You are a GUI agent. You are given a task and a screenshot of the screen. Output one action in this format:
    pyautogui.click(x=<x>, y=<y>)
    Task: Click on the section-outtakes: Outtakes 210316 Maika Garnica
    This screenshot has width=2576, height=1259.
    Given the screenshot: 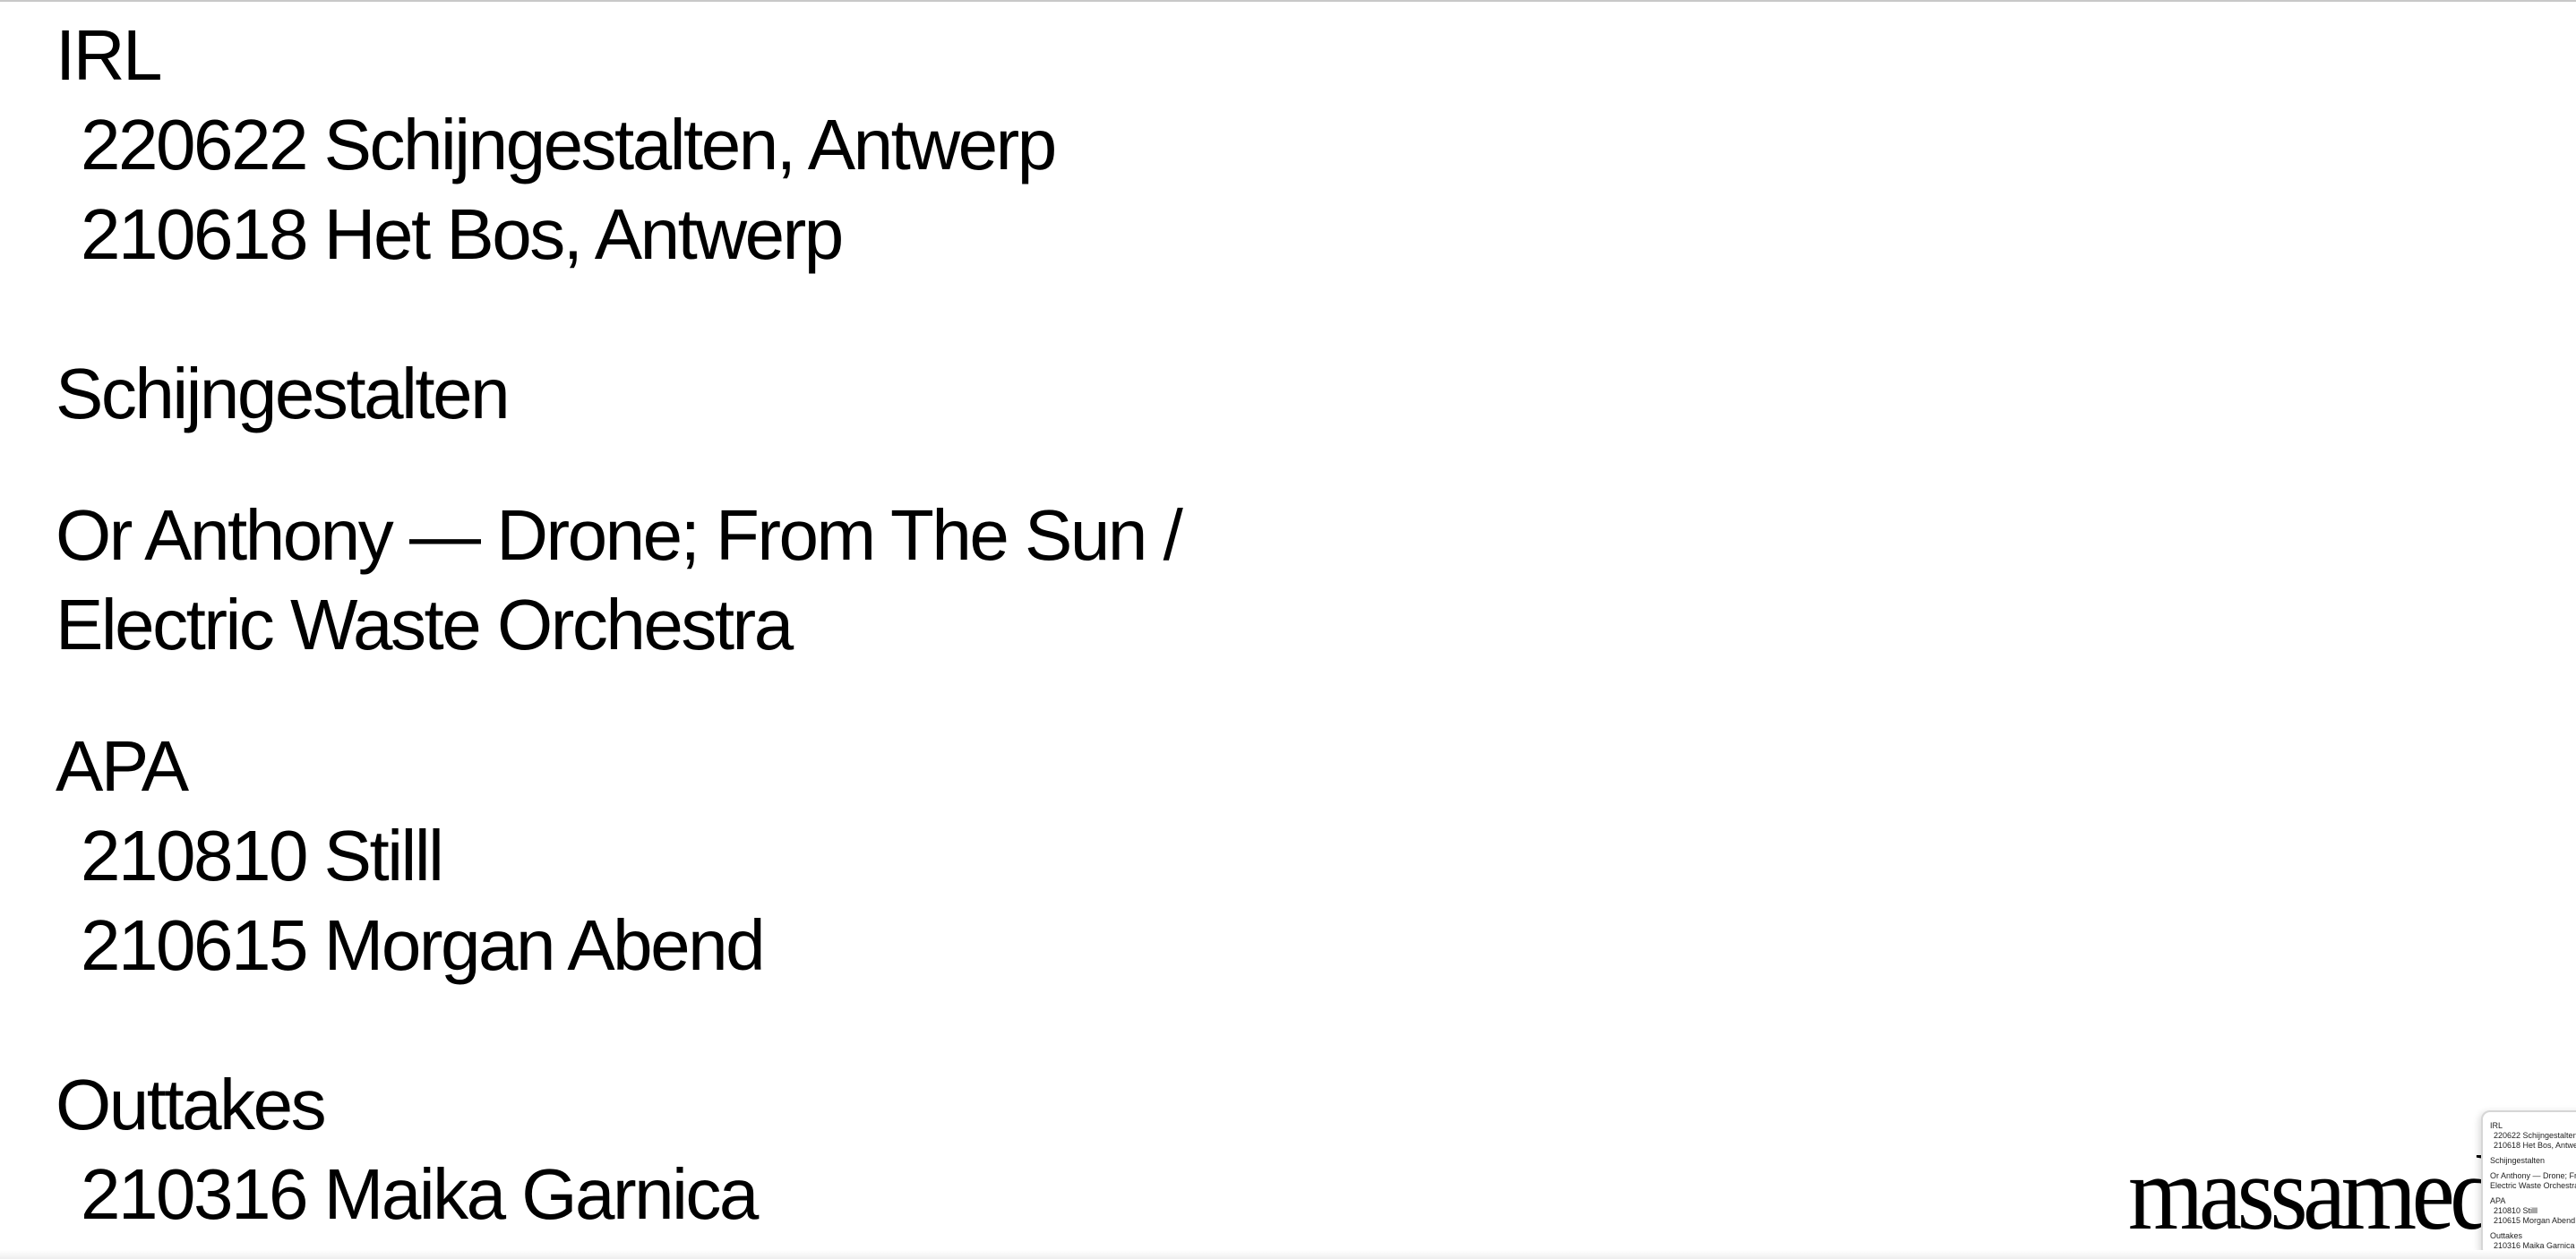 What is the action you would take?
    pyautogui.click(x=727, y=1149)
    